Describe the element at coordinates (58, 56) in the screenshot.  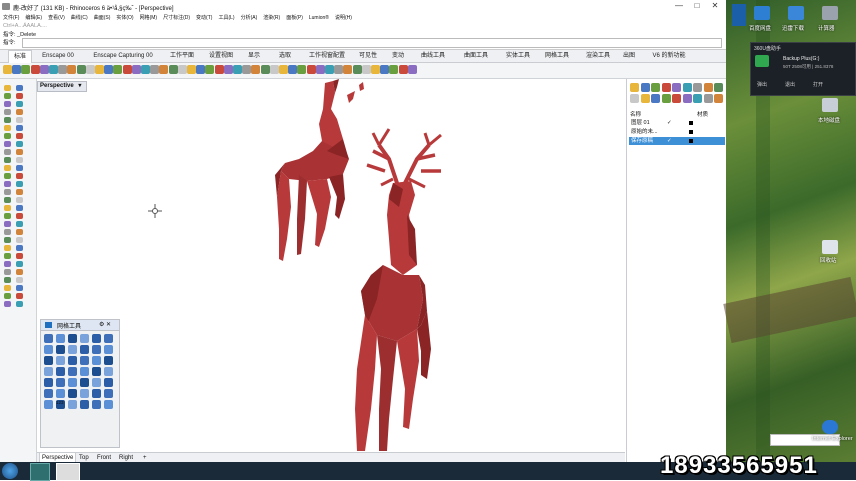
I see `tab-1: Enscape 00` at that location.